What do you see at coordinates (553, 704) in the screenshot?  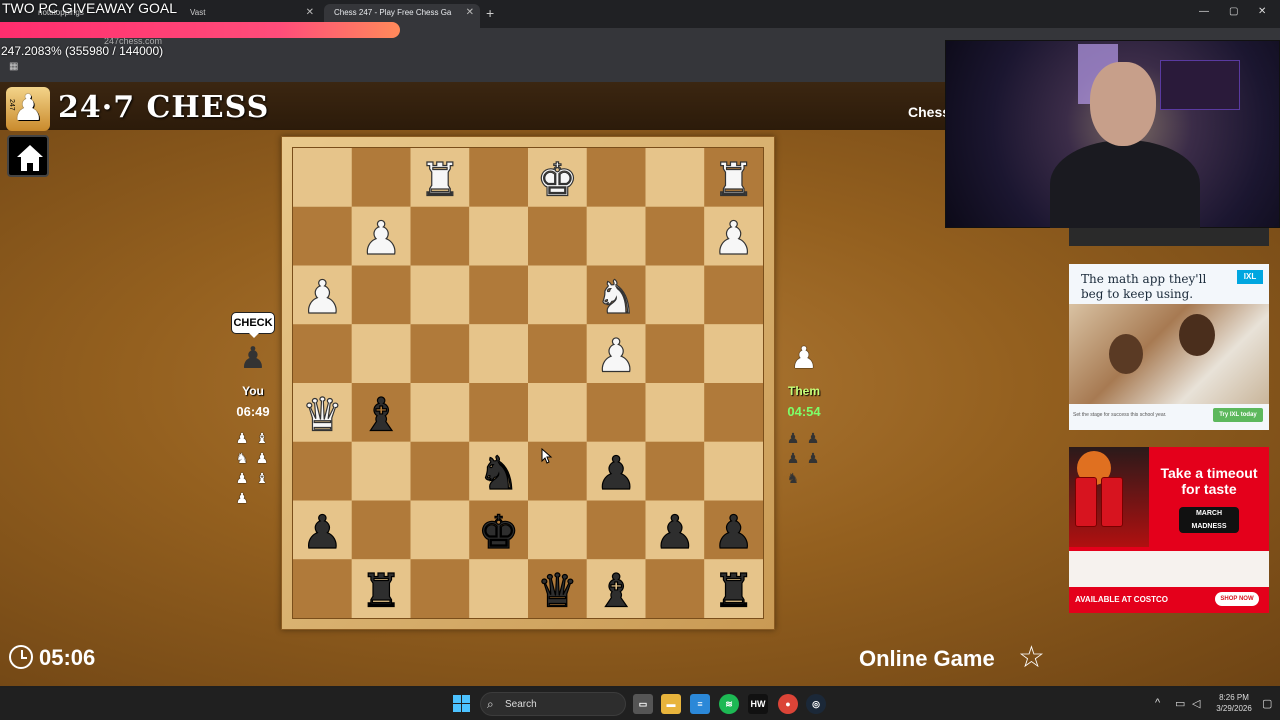 I see `taskbar-search: ⌕ Search` at bounding box center [553, 704].